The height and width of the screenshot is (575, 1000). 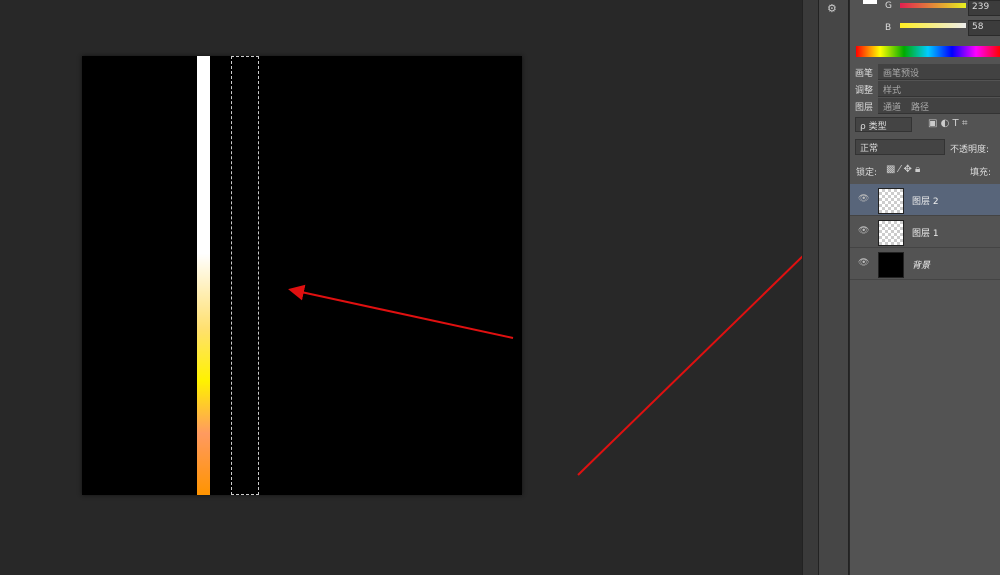 I want to click on tab-paths: 路径, so click(x=920, y=106).